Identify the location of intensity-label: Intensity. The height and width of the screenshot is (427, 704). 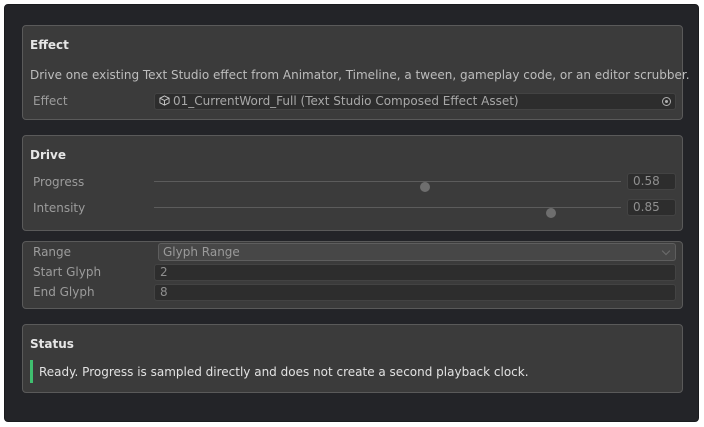
(59, 208).